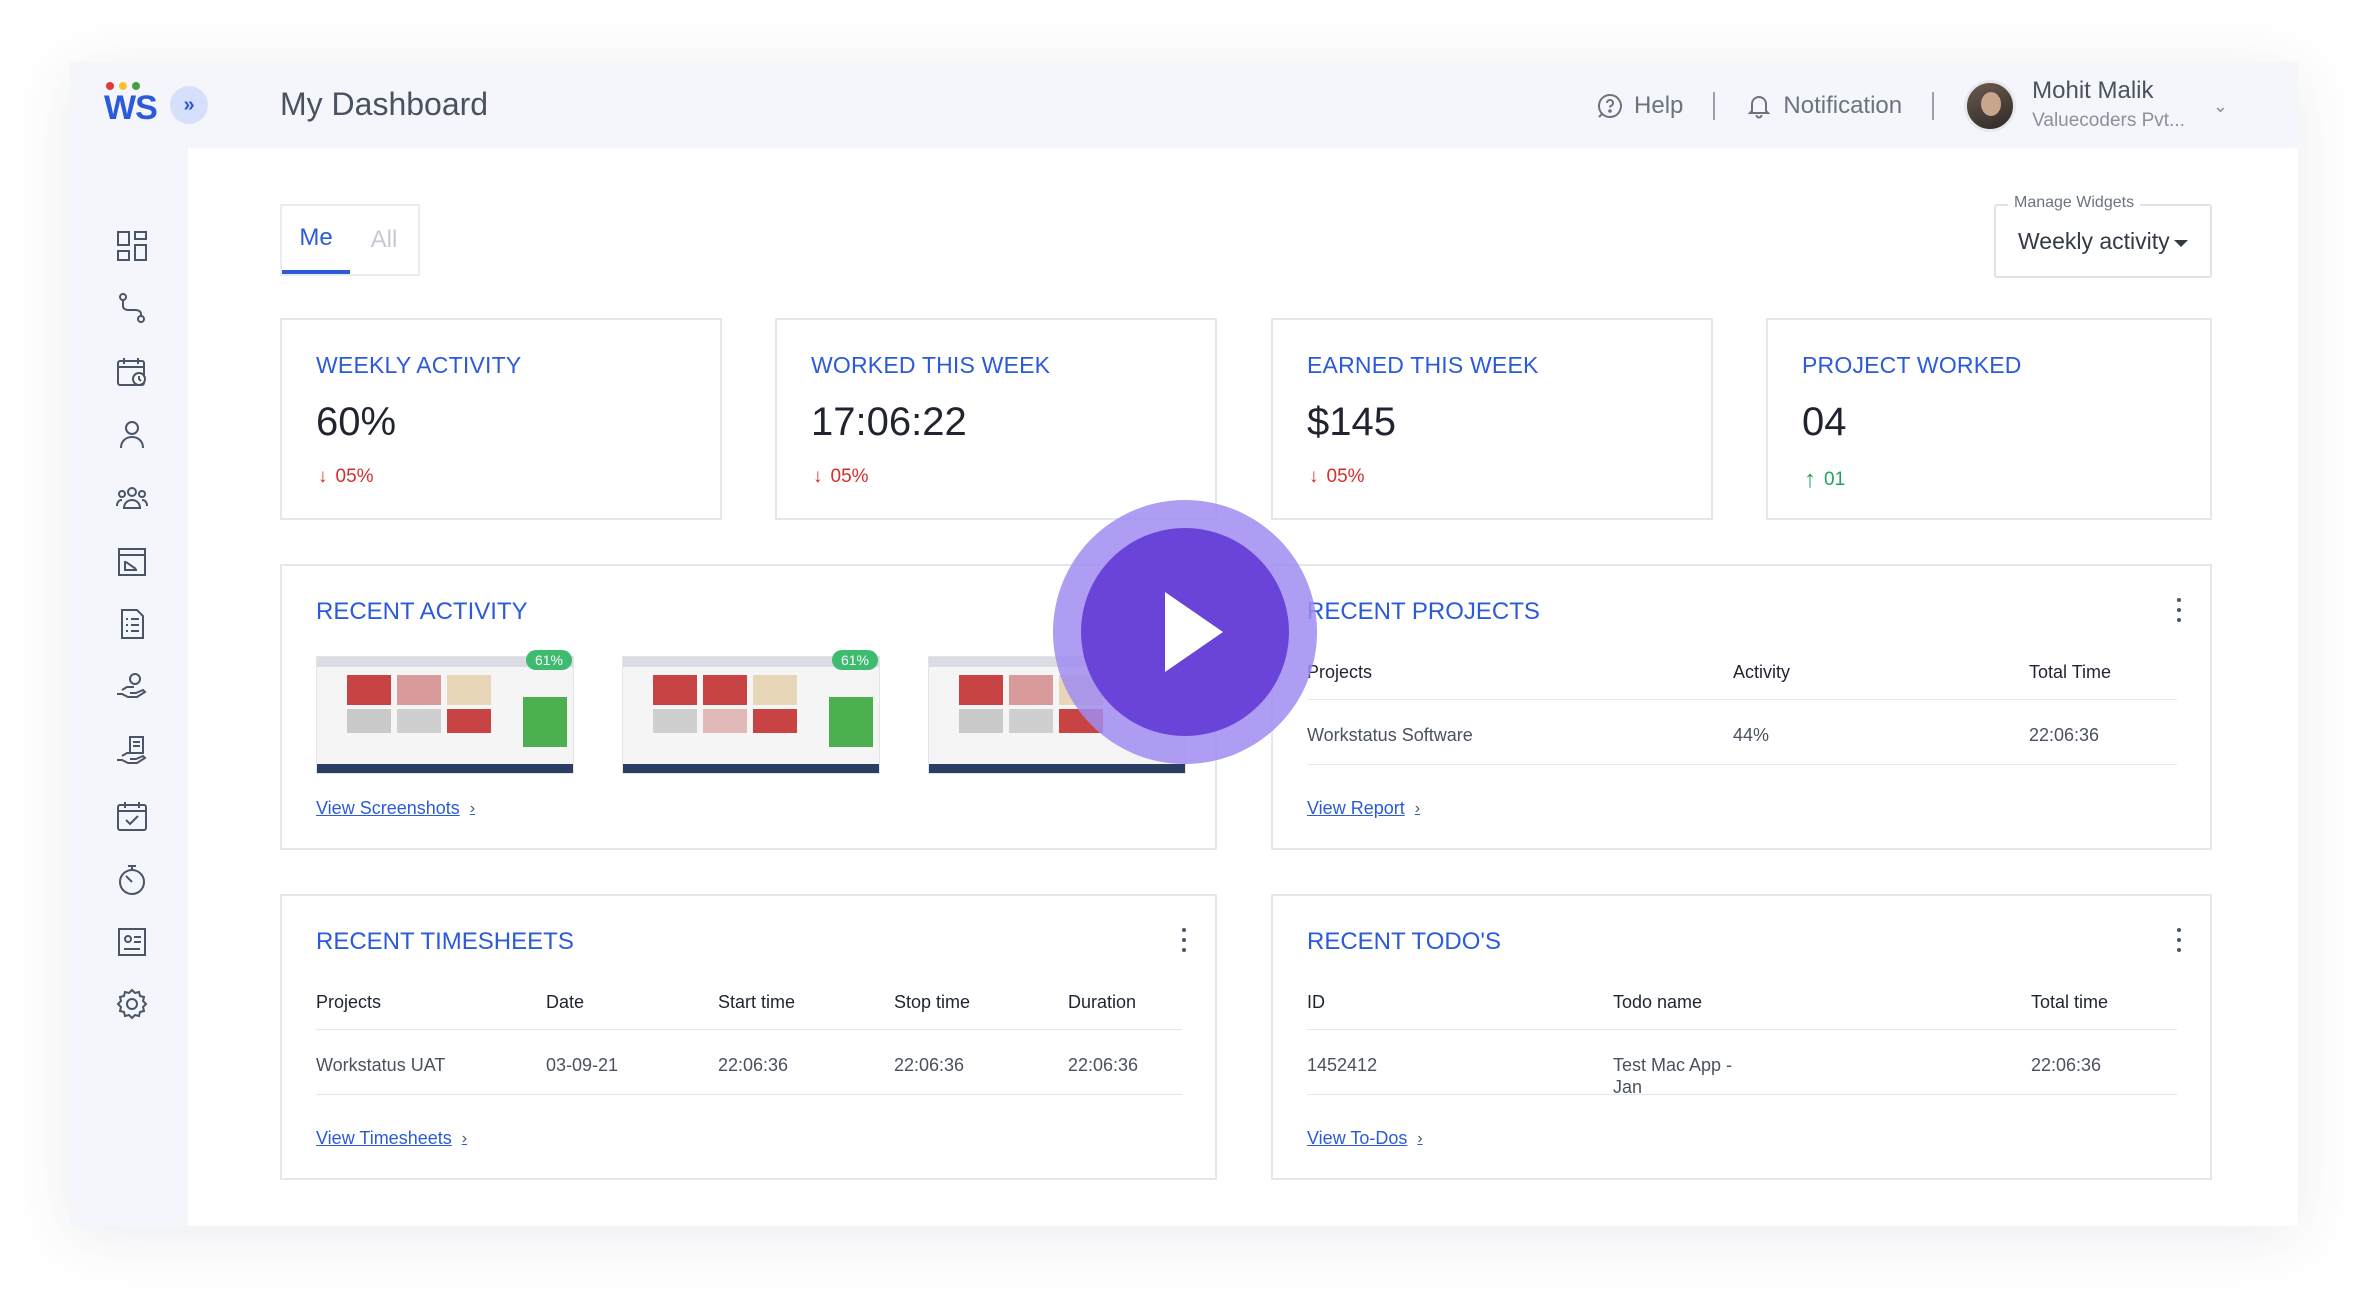  Describe the element at coordinates (1102, 1002) in the screenshot. I see `column-header: Duration` at that location.